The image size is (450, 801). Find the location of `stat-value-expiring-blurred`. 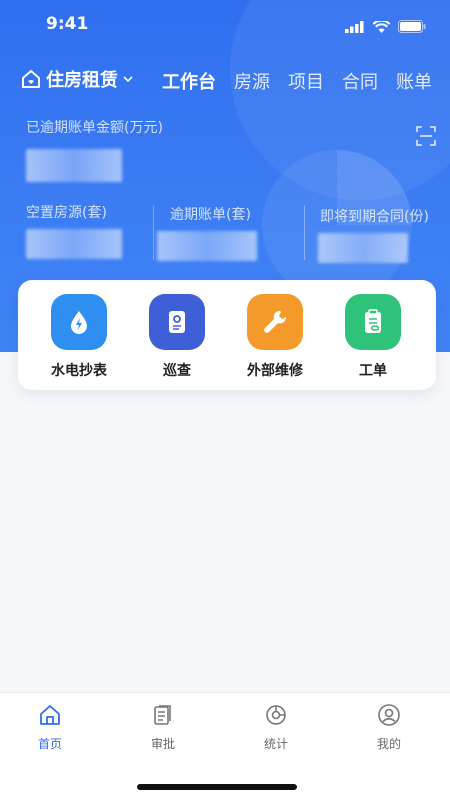

stat-value-expiring-blurred is located at coordinates (363, 248).